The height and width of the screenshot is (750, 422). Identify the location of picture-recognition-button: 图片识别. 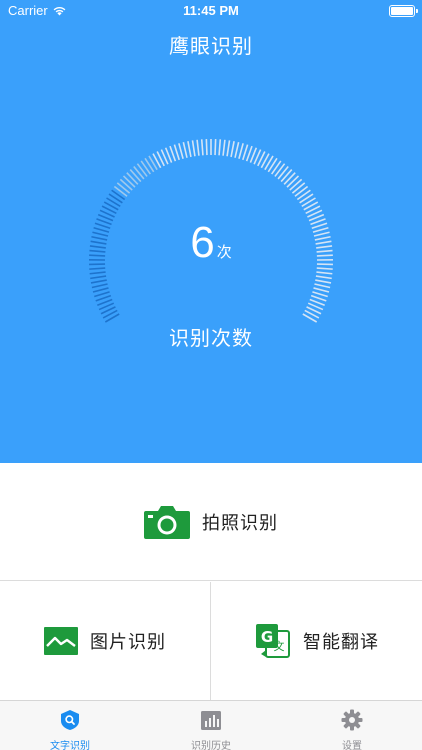
(105, 641).